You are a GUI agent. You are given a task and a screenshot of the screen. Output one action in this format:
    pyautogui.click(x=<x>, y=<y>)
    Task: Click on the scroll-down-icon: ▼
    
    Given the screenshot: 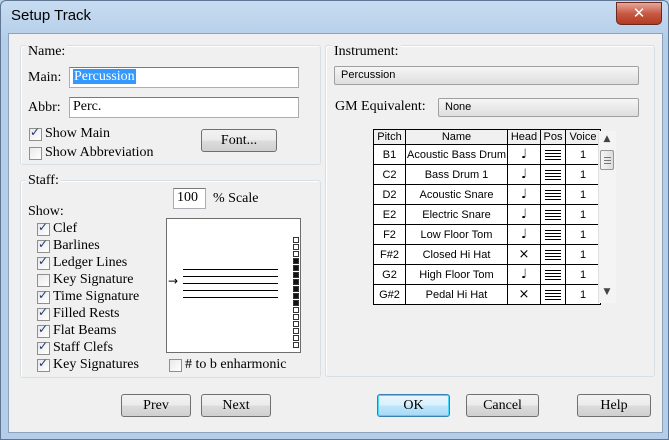 What is the action you would take?
    pyautogui.click(x=607, y=292)
    